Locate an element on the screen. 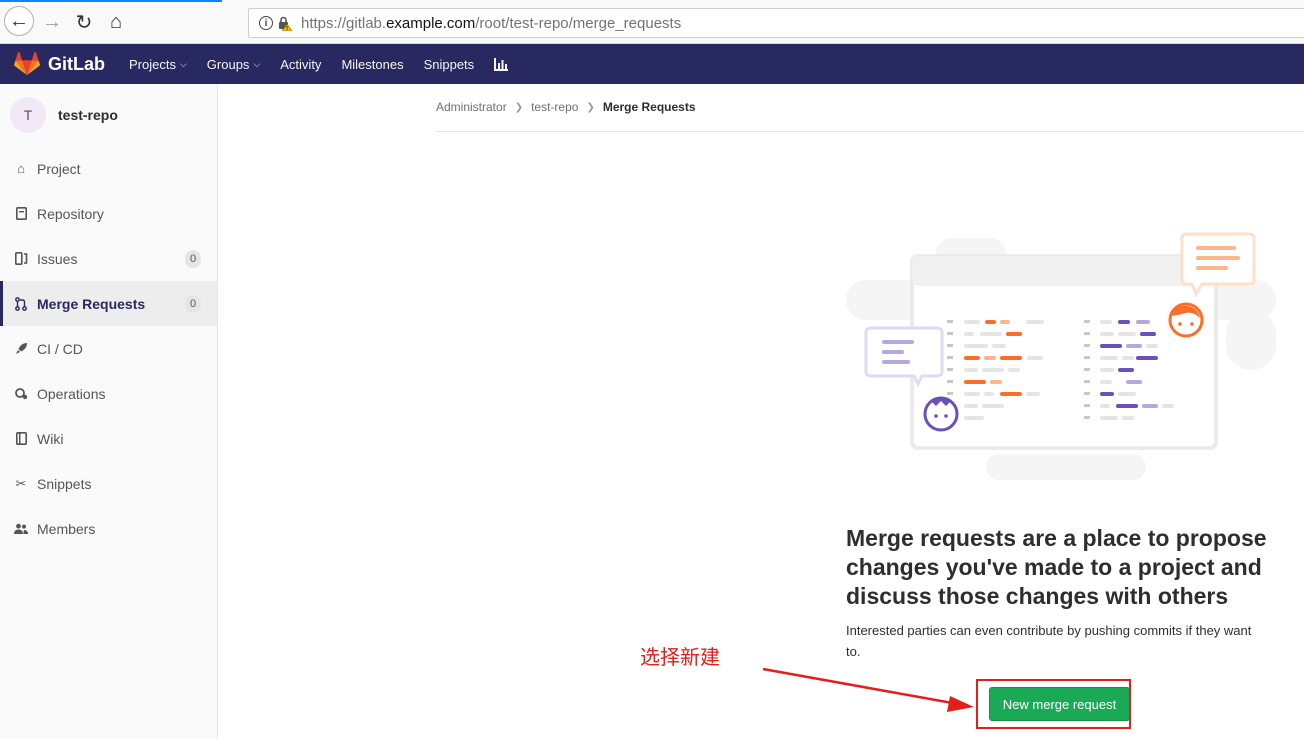  project-header: T test-repo is located at coordinates (108, 115).